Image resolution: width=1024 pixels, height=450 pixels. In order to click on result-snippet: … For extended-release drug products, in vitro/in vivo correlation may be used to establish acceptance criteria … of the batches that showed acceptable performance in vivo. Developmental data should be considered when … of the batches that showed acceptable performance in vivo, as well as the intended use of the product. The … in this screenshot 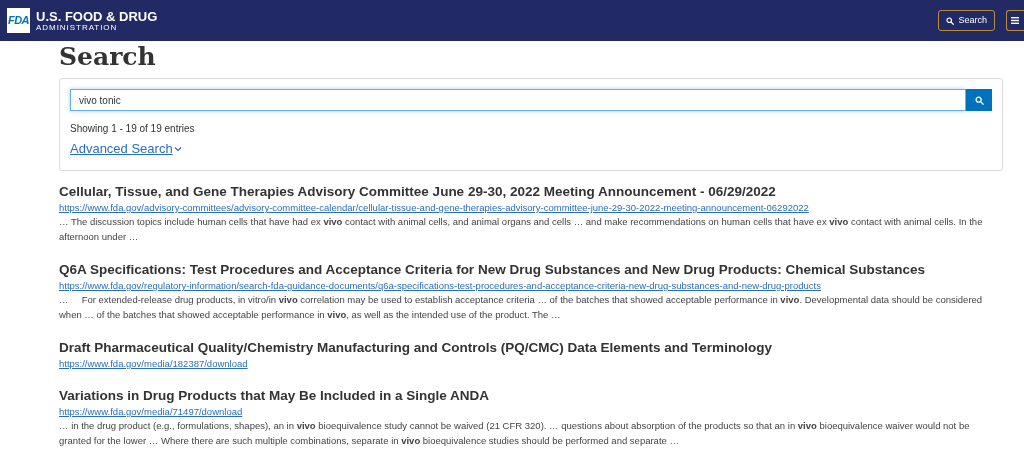, I will do `click(521, 307)`.